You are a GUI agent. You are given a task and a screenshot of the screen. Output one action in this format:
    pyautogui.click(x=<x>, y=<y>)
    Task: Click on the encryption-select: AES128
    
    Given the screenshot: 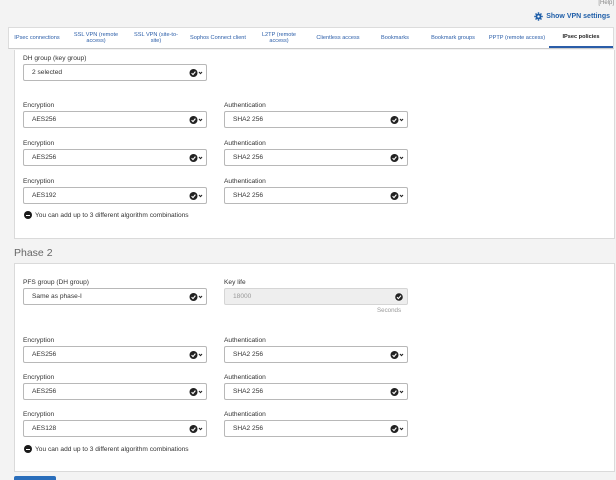 What is the action you would take?
    pyautogui.click(x=115, y=428)
    